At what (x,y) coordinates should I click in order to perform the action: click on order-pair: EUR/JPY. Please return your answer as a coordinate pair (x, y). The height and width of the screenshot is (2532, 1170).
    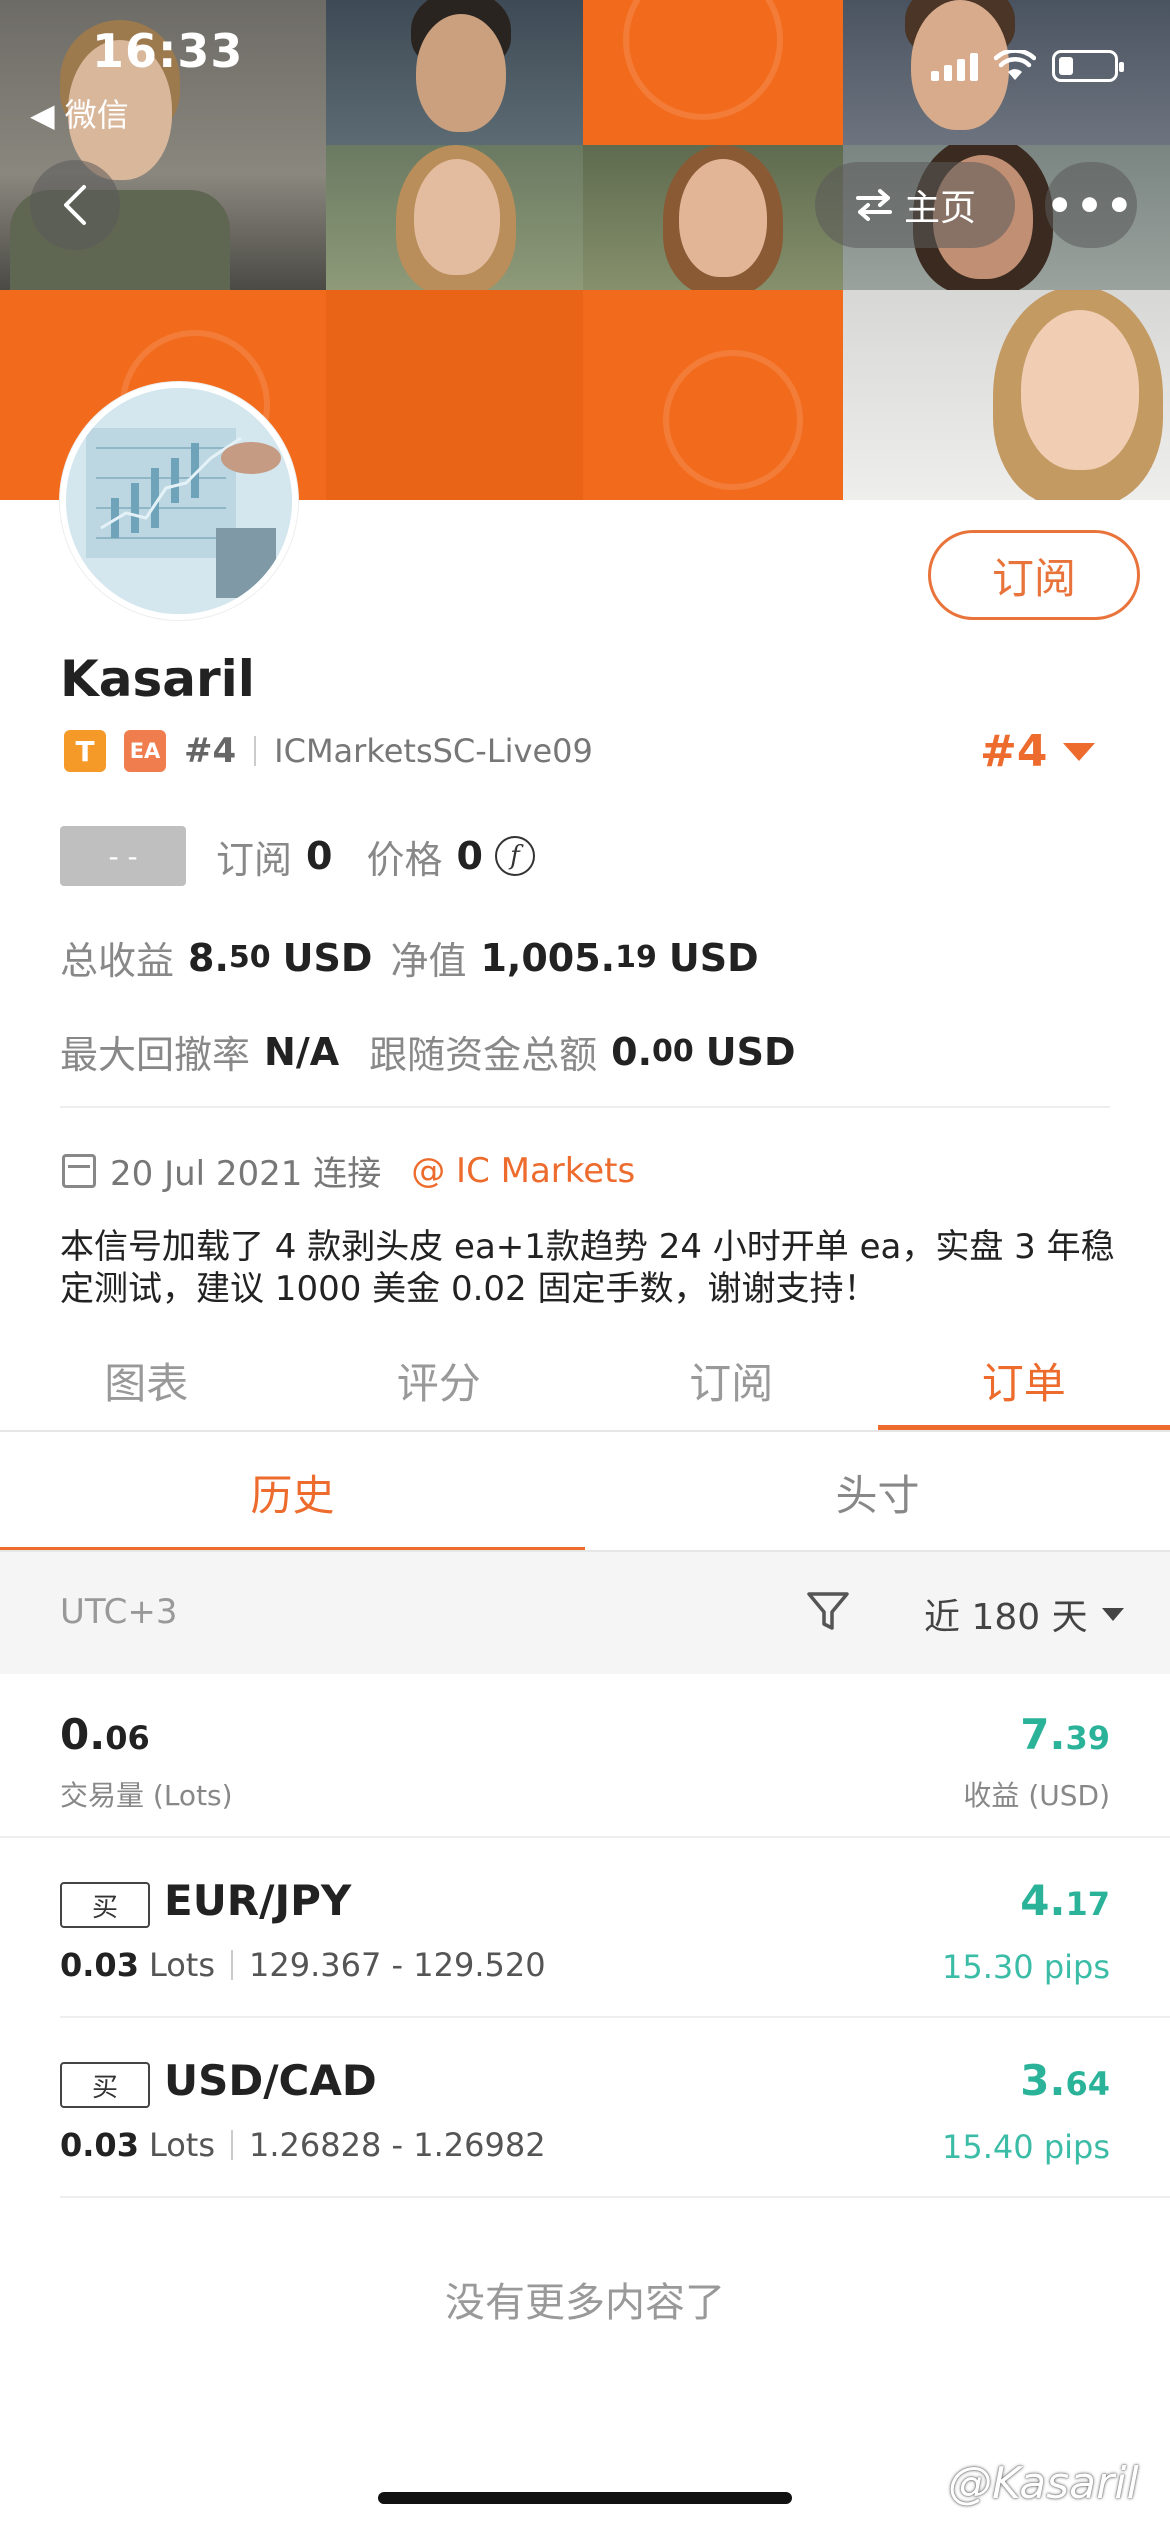
    Looking at the image, I should click on (258, 1900).